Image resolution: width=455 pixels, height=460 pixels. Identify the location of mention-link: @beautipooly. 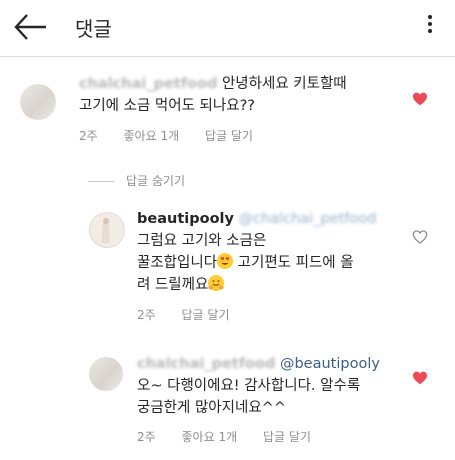
(330, 364).